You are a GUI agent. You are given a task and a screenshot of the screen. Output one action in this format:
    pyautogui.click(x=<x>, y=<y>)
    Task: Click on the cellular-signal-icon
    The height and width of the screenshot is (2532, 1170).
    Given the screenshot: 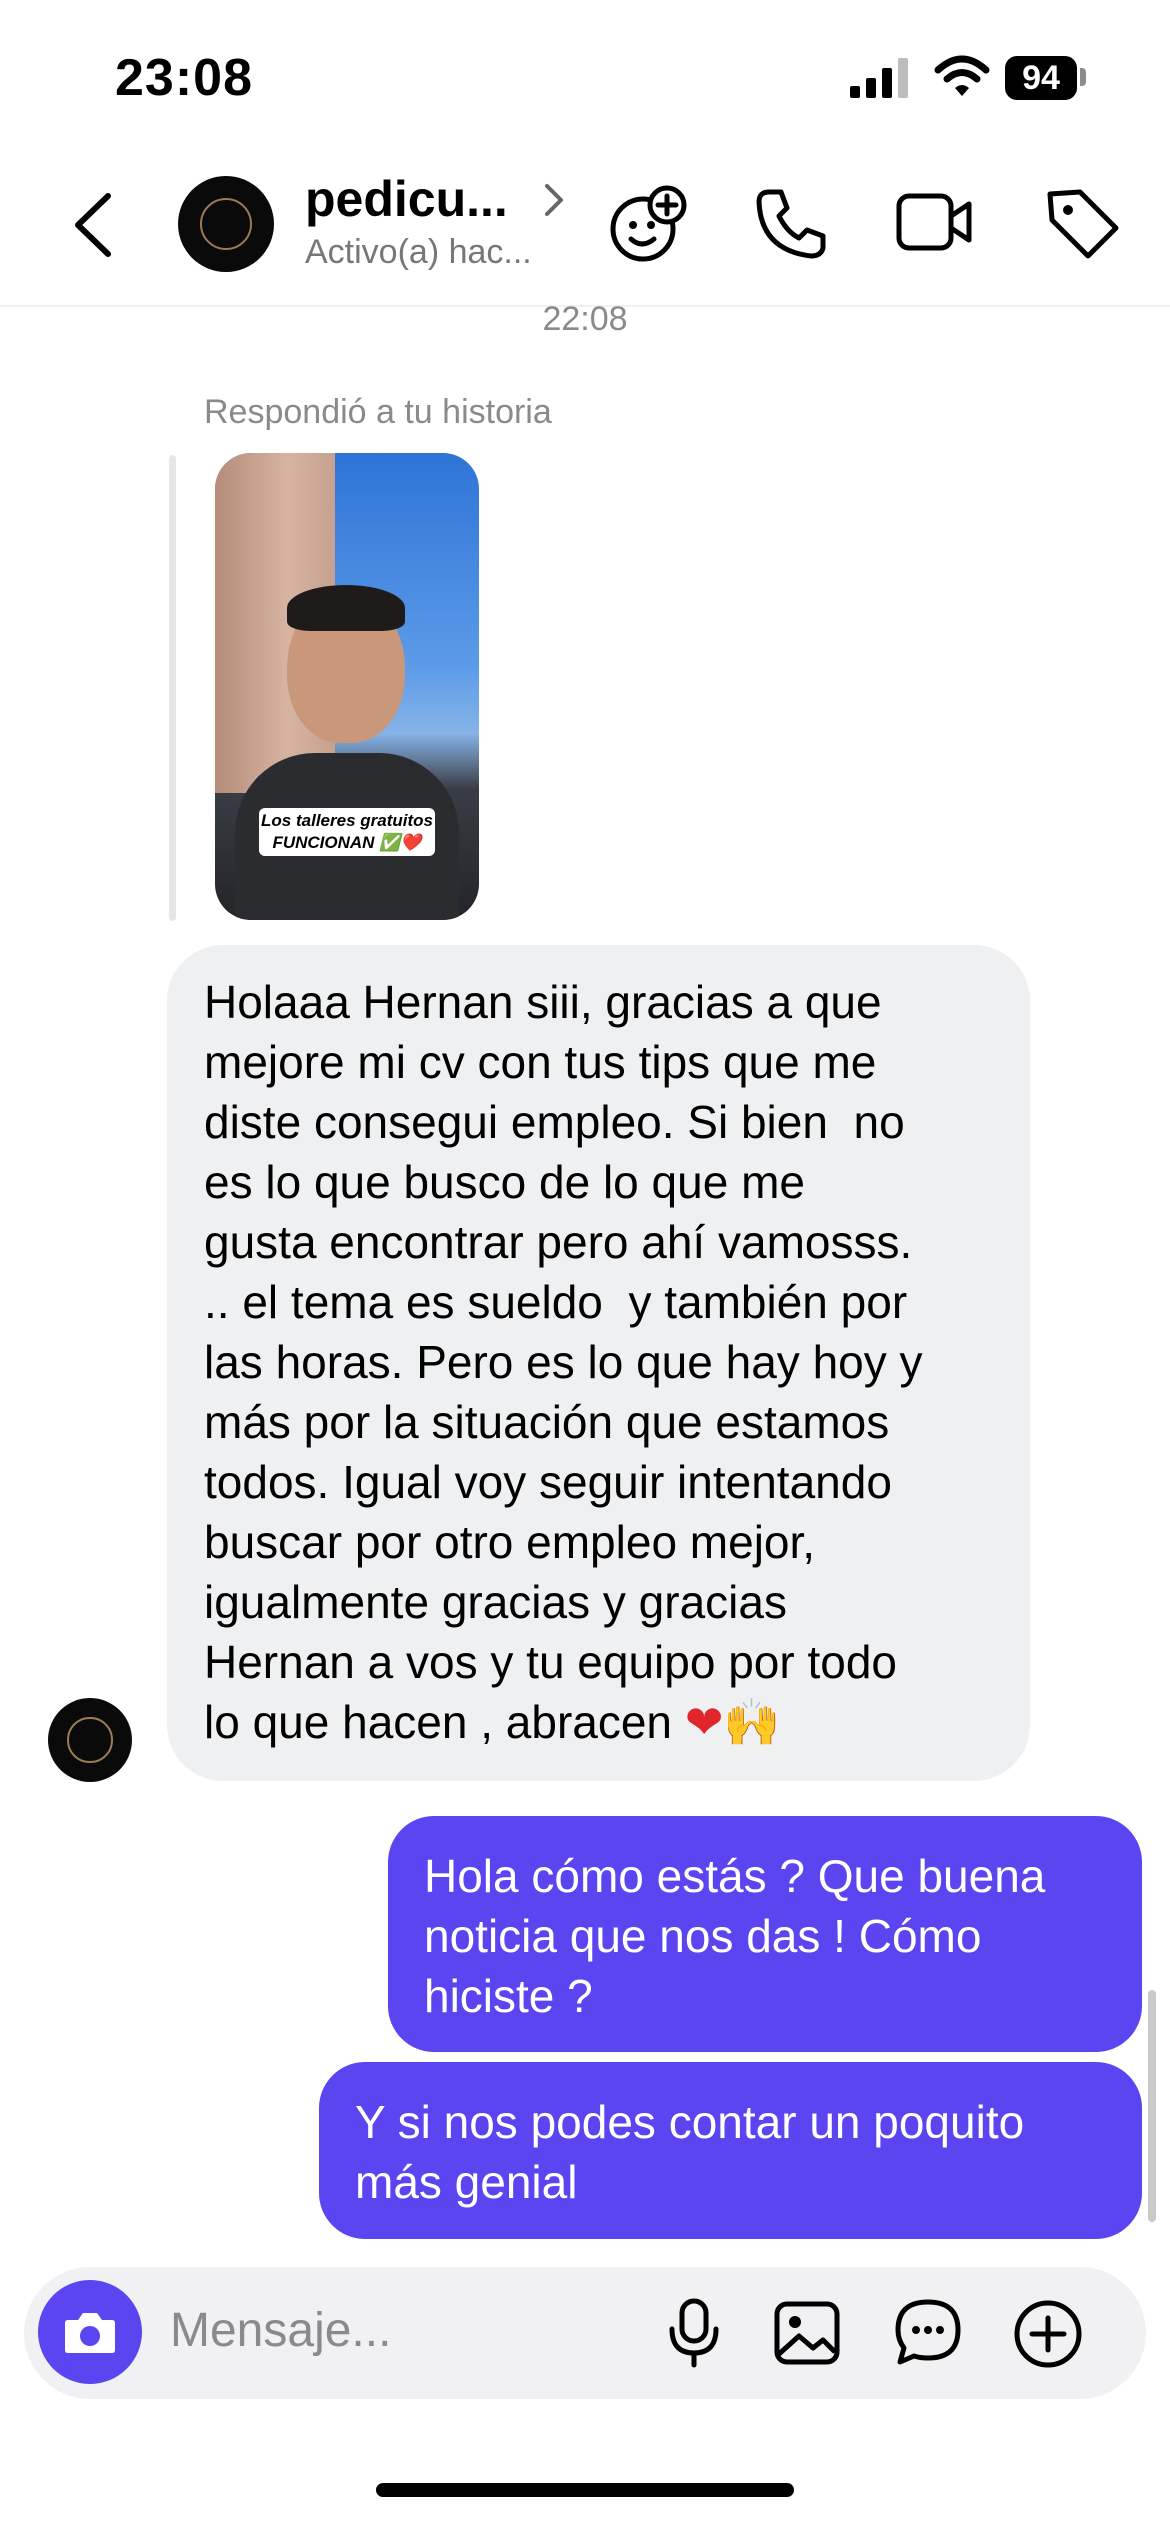 What is the action you would take?
    pyautogui.click(x=879, y=78)
    